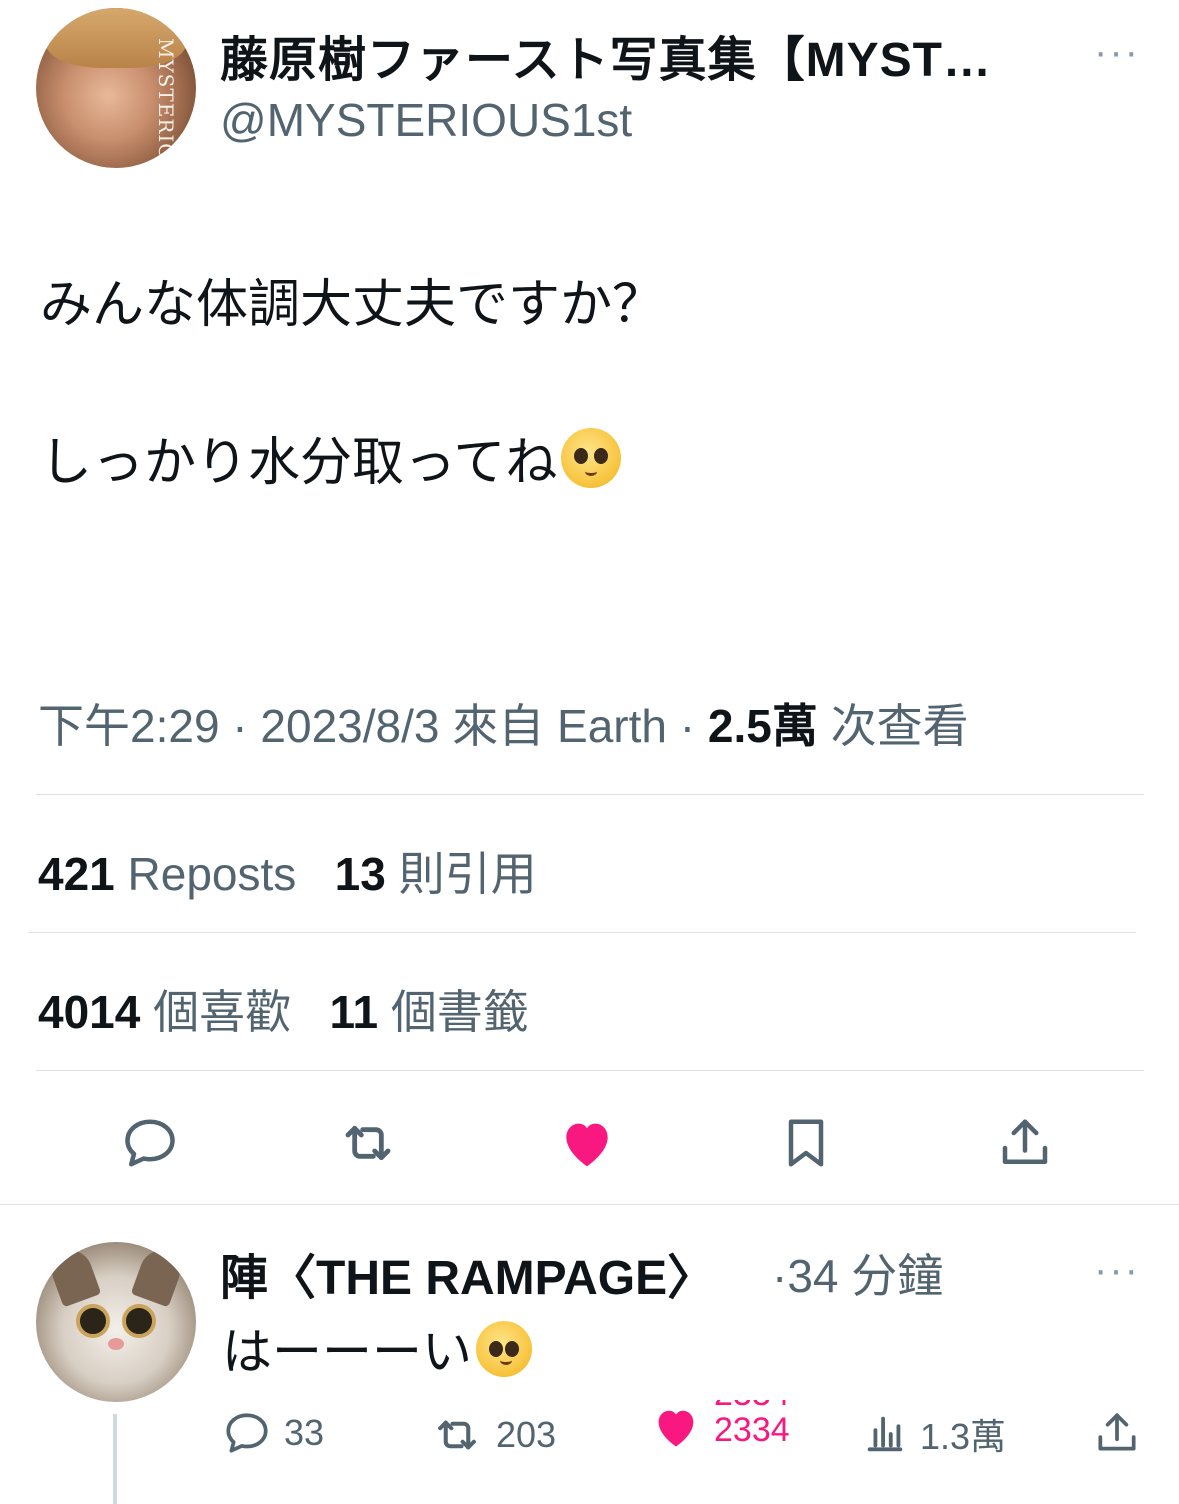 The image size is (1179, 1504). I want to click on bookmark-icon, so click(806, 1143).